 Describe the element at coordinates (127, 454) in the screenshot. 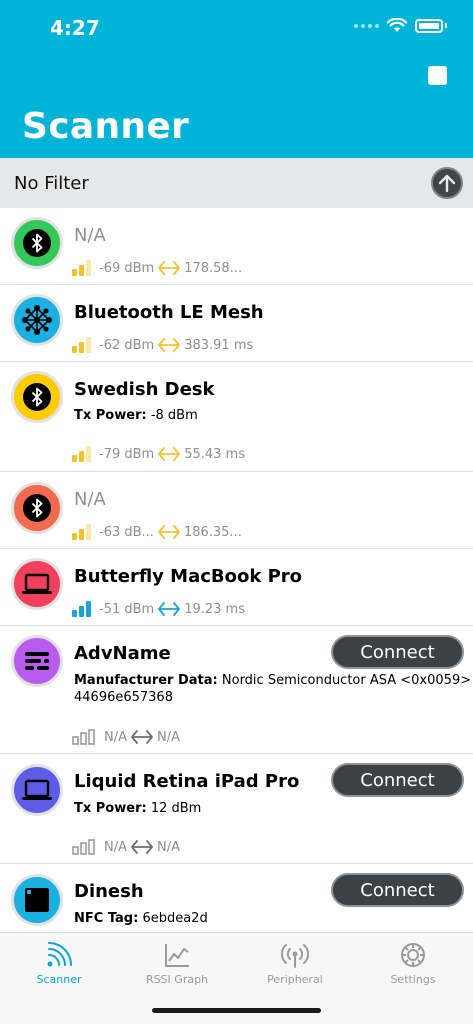

I see `rssi-value: -79 dBm` at that location.